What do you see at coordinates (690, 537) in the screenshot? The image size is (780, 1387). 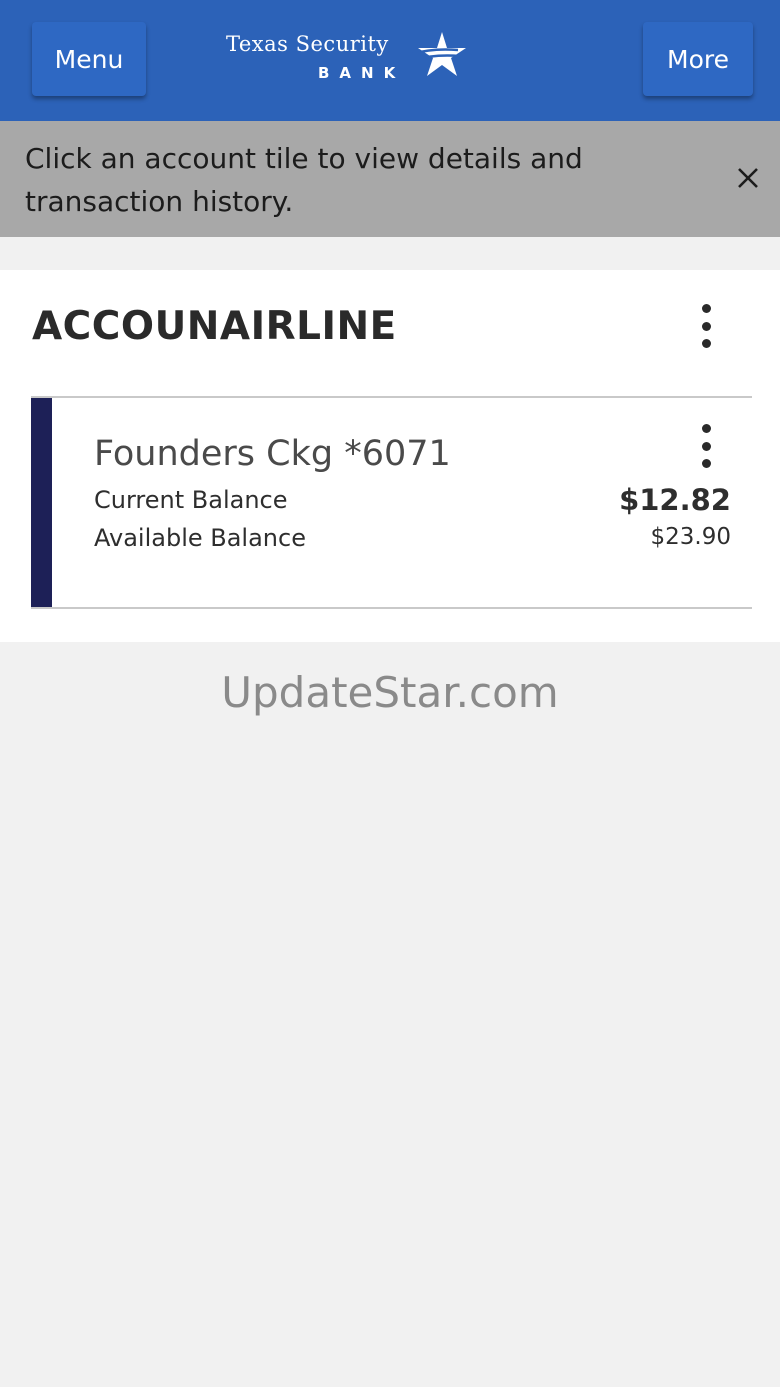 I see `available-balance-value: $23.90` at bounding box center [690, 537].